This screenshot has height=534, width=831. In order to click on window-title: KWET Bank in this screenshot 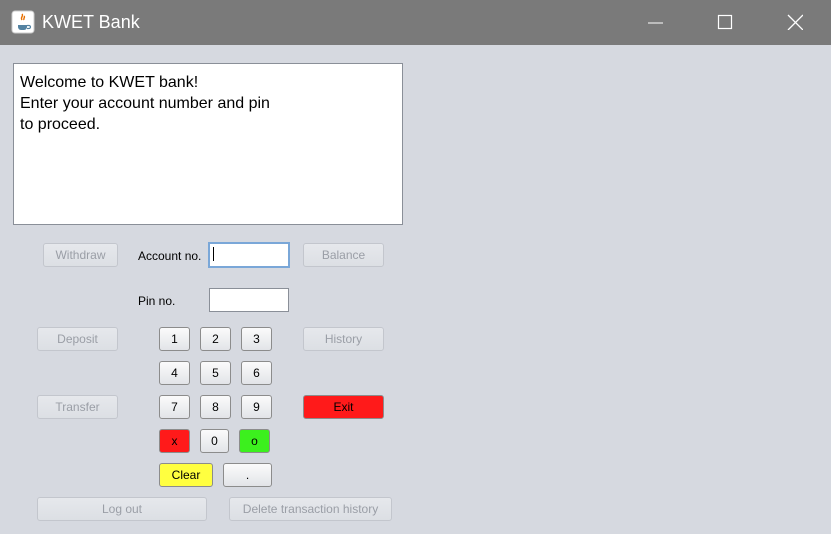, I will do `click(91, 22)`.